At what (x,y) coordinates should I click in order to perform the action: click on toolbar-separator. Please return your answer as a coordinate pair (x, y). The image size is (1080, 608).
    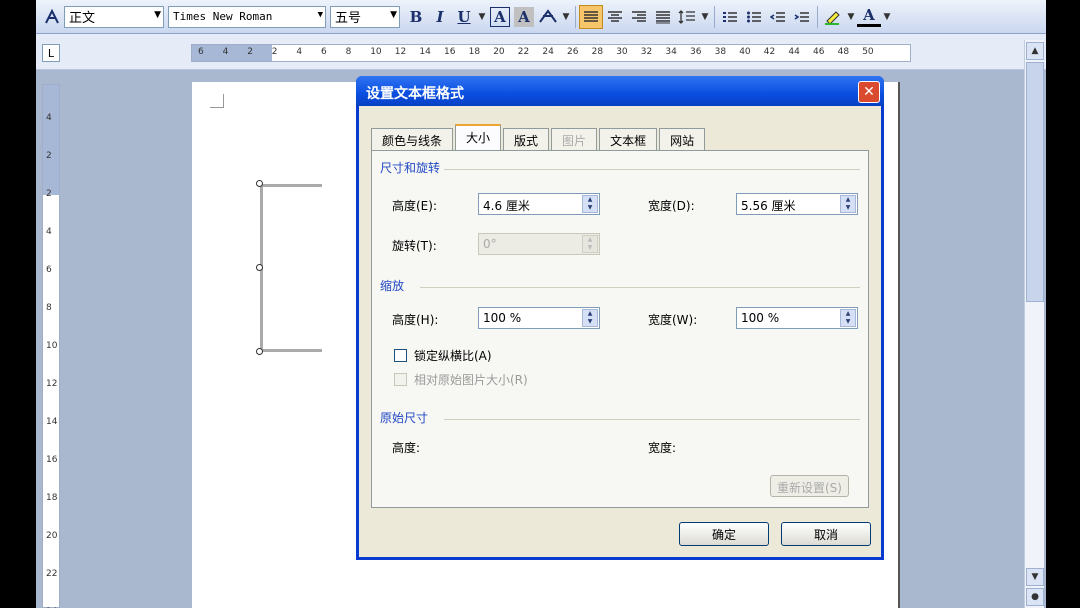
    Looking at the image, I should click on (575, 16).